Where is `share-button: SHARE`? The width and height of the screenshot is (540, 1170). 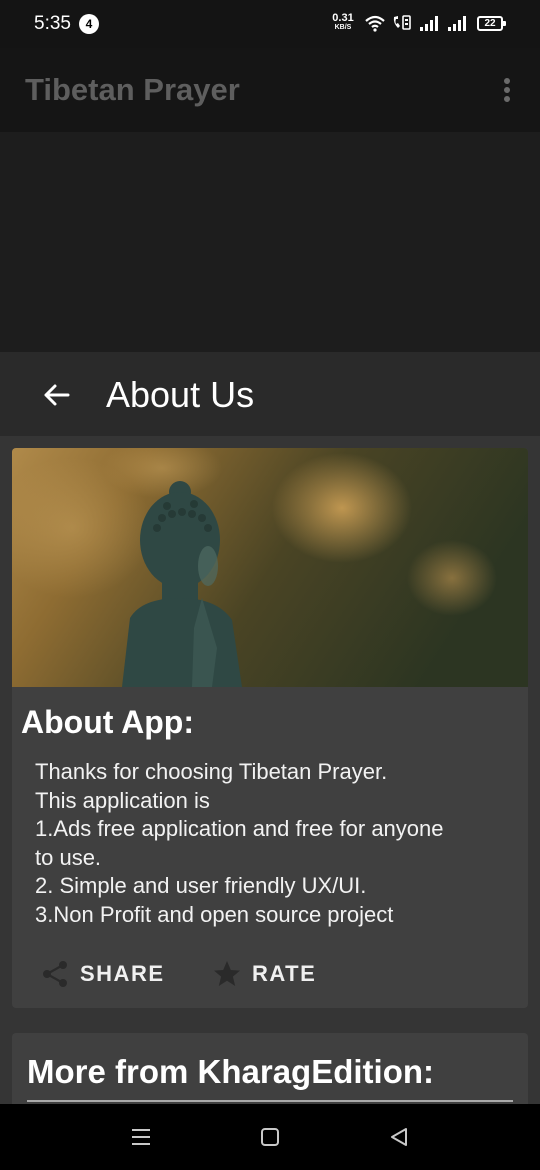
share-button: SHARE is located at coordinates (102, 974).